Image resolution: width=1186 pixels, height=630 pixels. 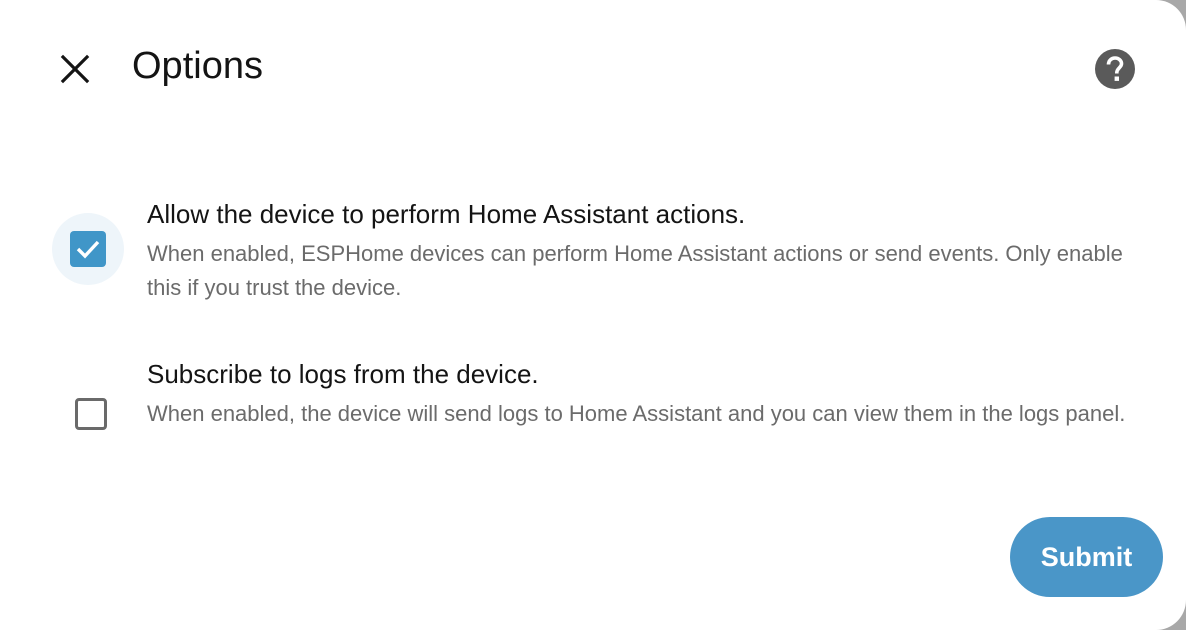 I want to click on close-button, so click(x=75, y=69).